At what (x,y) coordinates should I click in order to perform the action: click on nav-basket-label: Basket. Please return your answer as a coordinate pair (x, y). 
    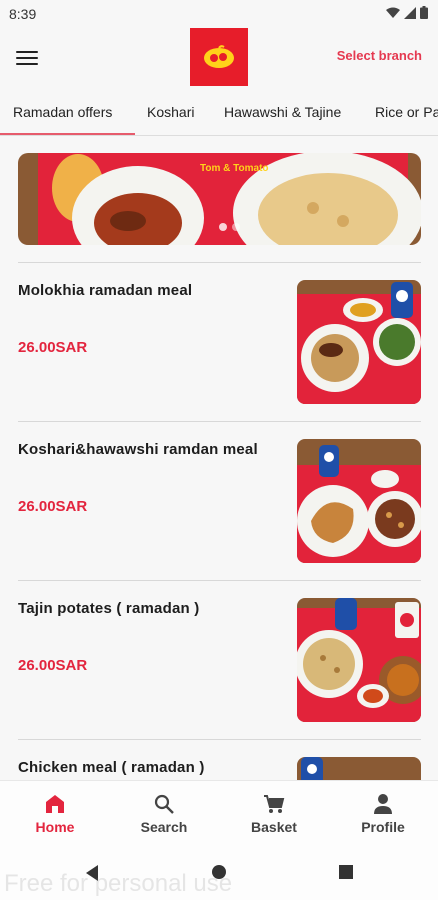
    Looking at the image, I should click on (274, 827).